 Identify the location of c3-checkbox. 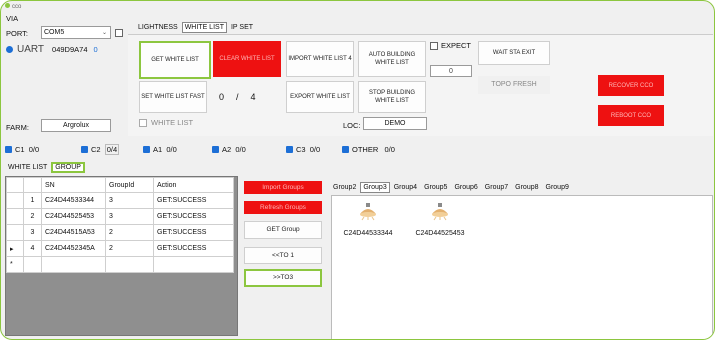
(289, 149).